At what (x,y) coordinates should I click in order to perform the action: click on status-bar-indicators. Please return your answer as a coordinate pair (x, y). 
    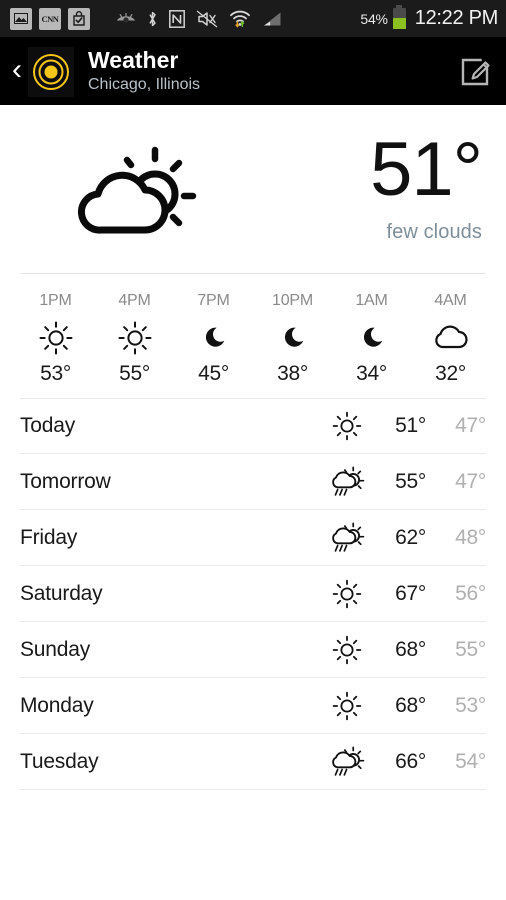
    Looking at the image, I should click on (199, 18).